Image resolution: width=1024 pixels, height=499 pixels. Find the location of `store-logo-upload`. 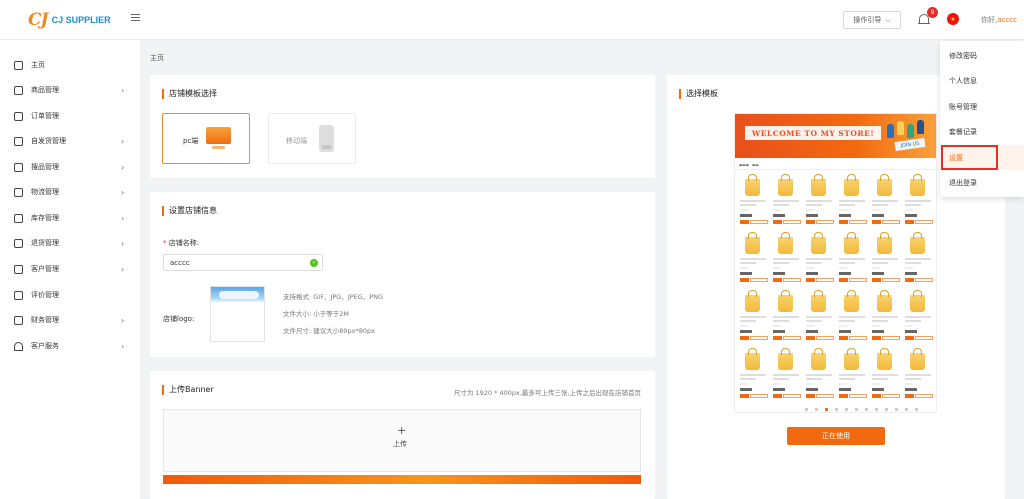

store-logo-upload is located at coordinates (237, 314).